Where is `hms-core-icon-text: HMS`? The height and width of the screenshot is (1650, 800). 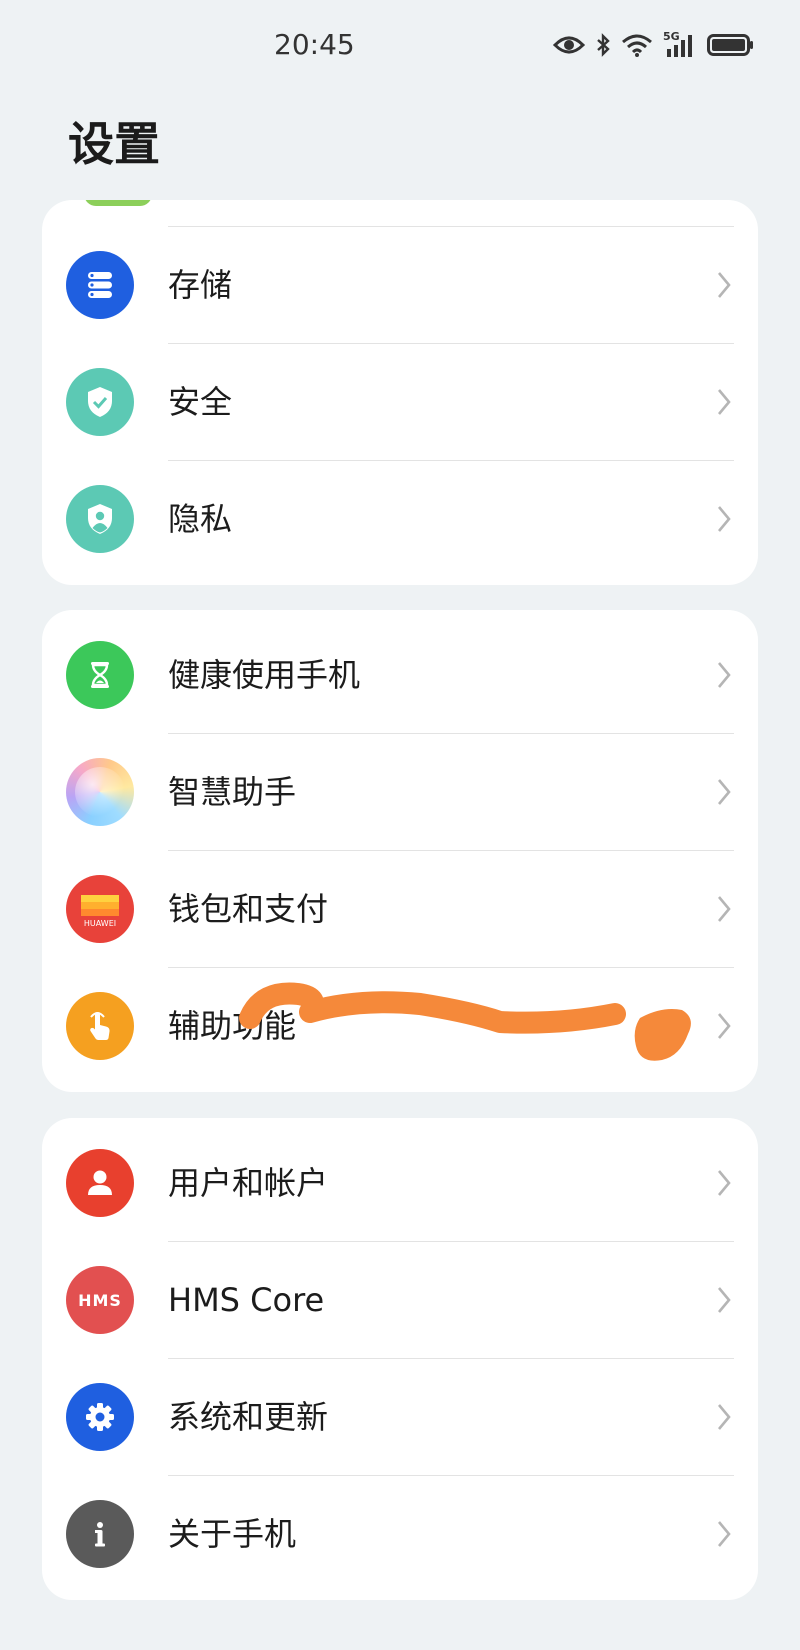 hms-core-icon-text: HMS is located at coordinates (100, 1300).